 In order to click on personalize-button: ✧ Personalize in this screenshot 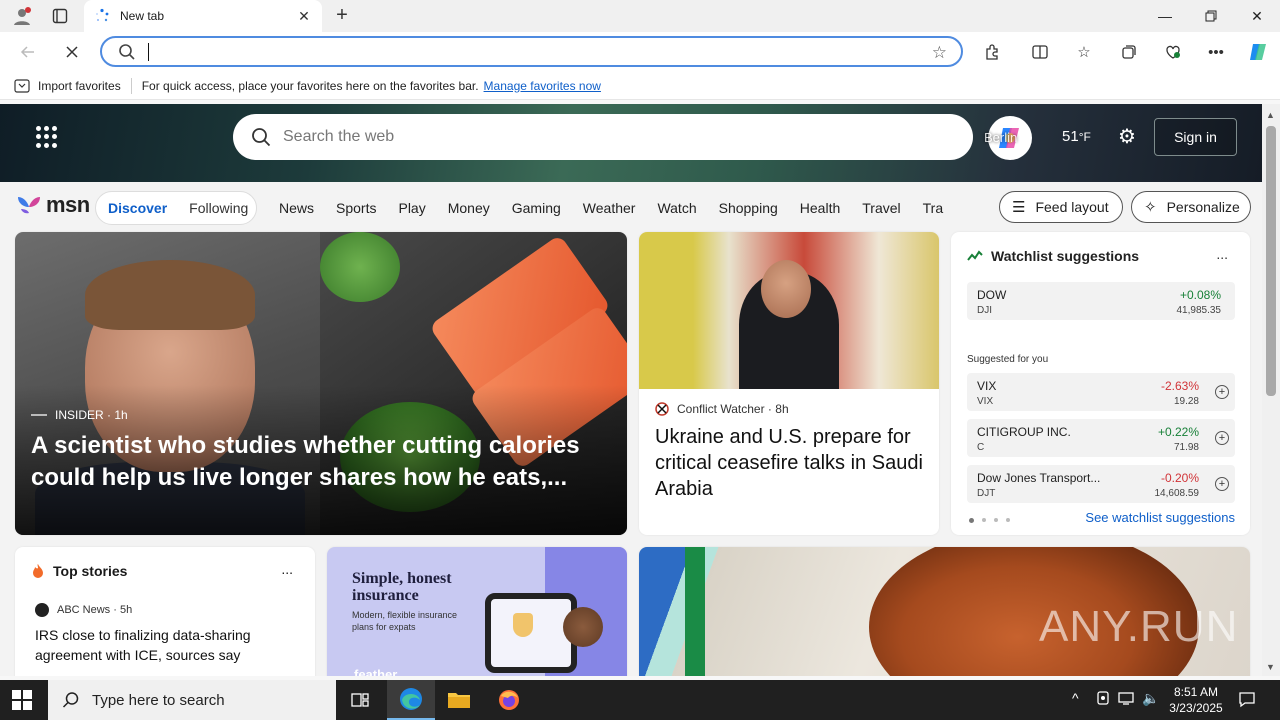, I will do `click(1191, 207)`.